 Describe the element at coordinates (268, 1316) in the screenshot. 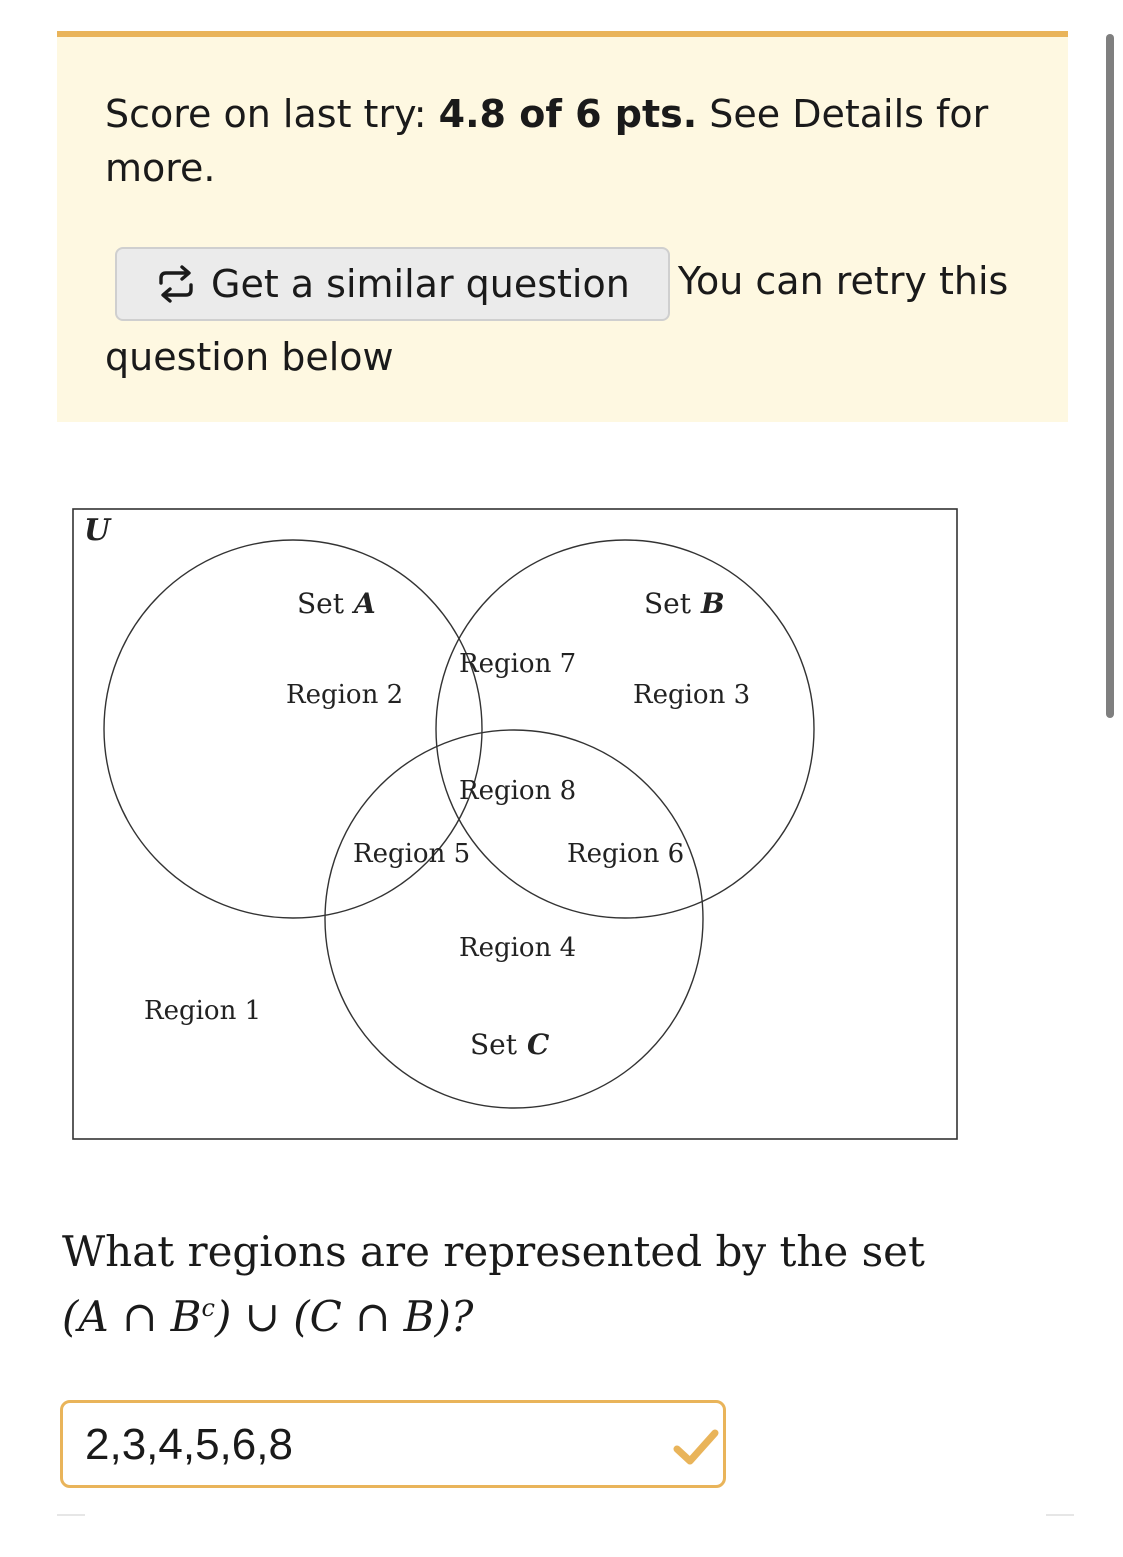

I see `question-expression: (A ∩ Bc) ∪ (C ∩ B)?` at that location.